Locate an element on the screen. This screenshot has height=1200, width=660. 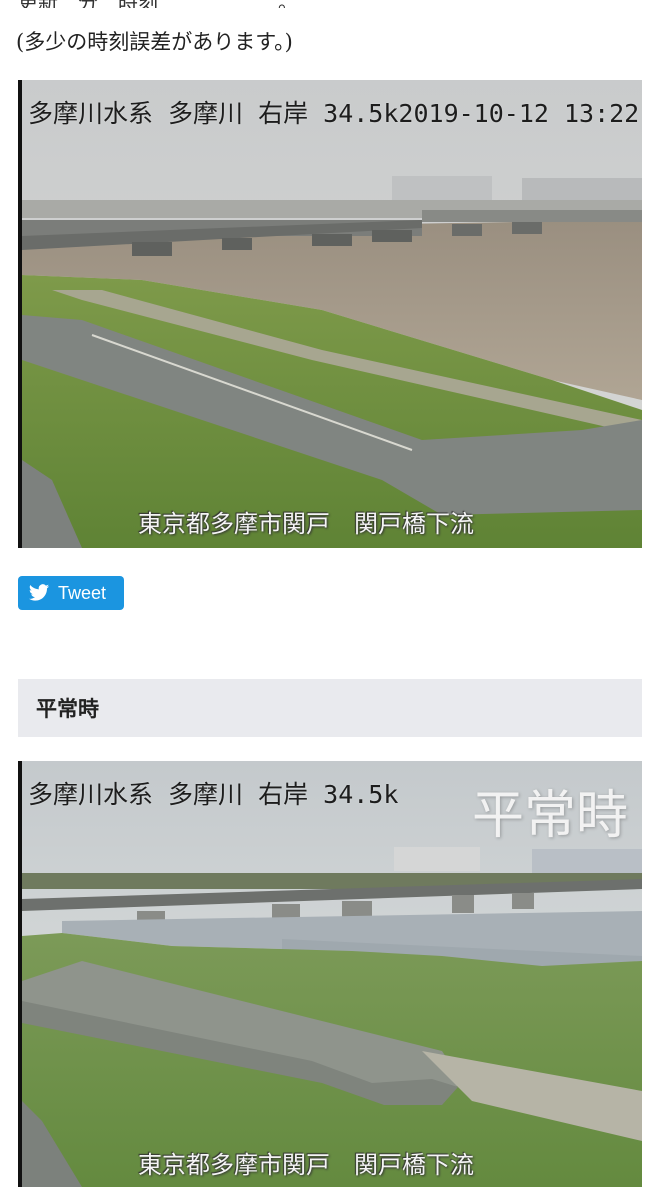
flood-camera-location-overlay: 東京都多摩市関戸 関戸橋下流 is located at coordinates (306, 524).